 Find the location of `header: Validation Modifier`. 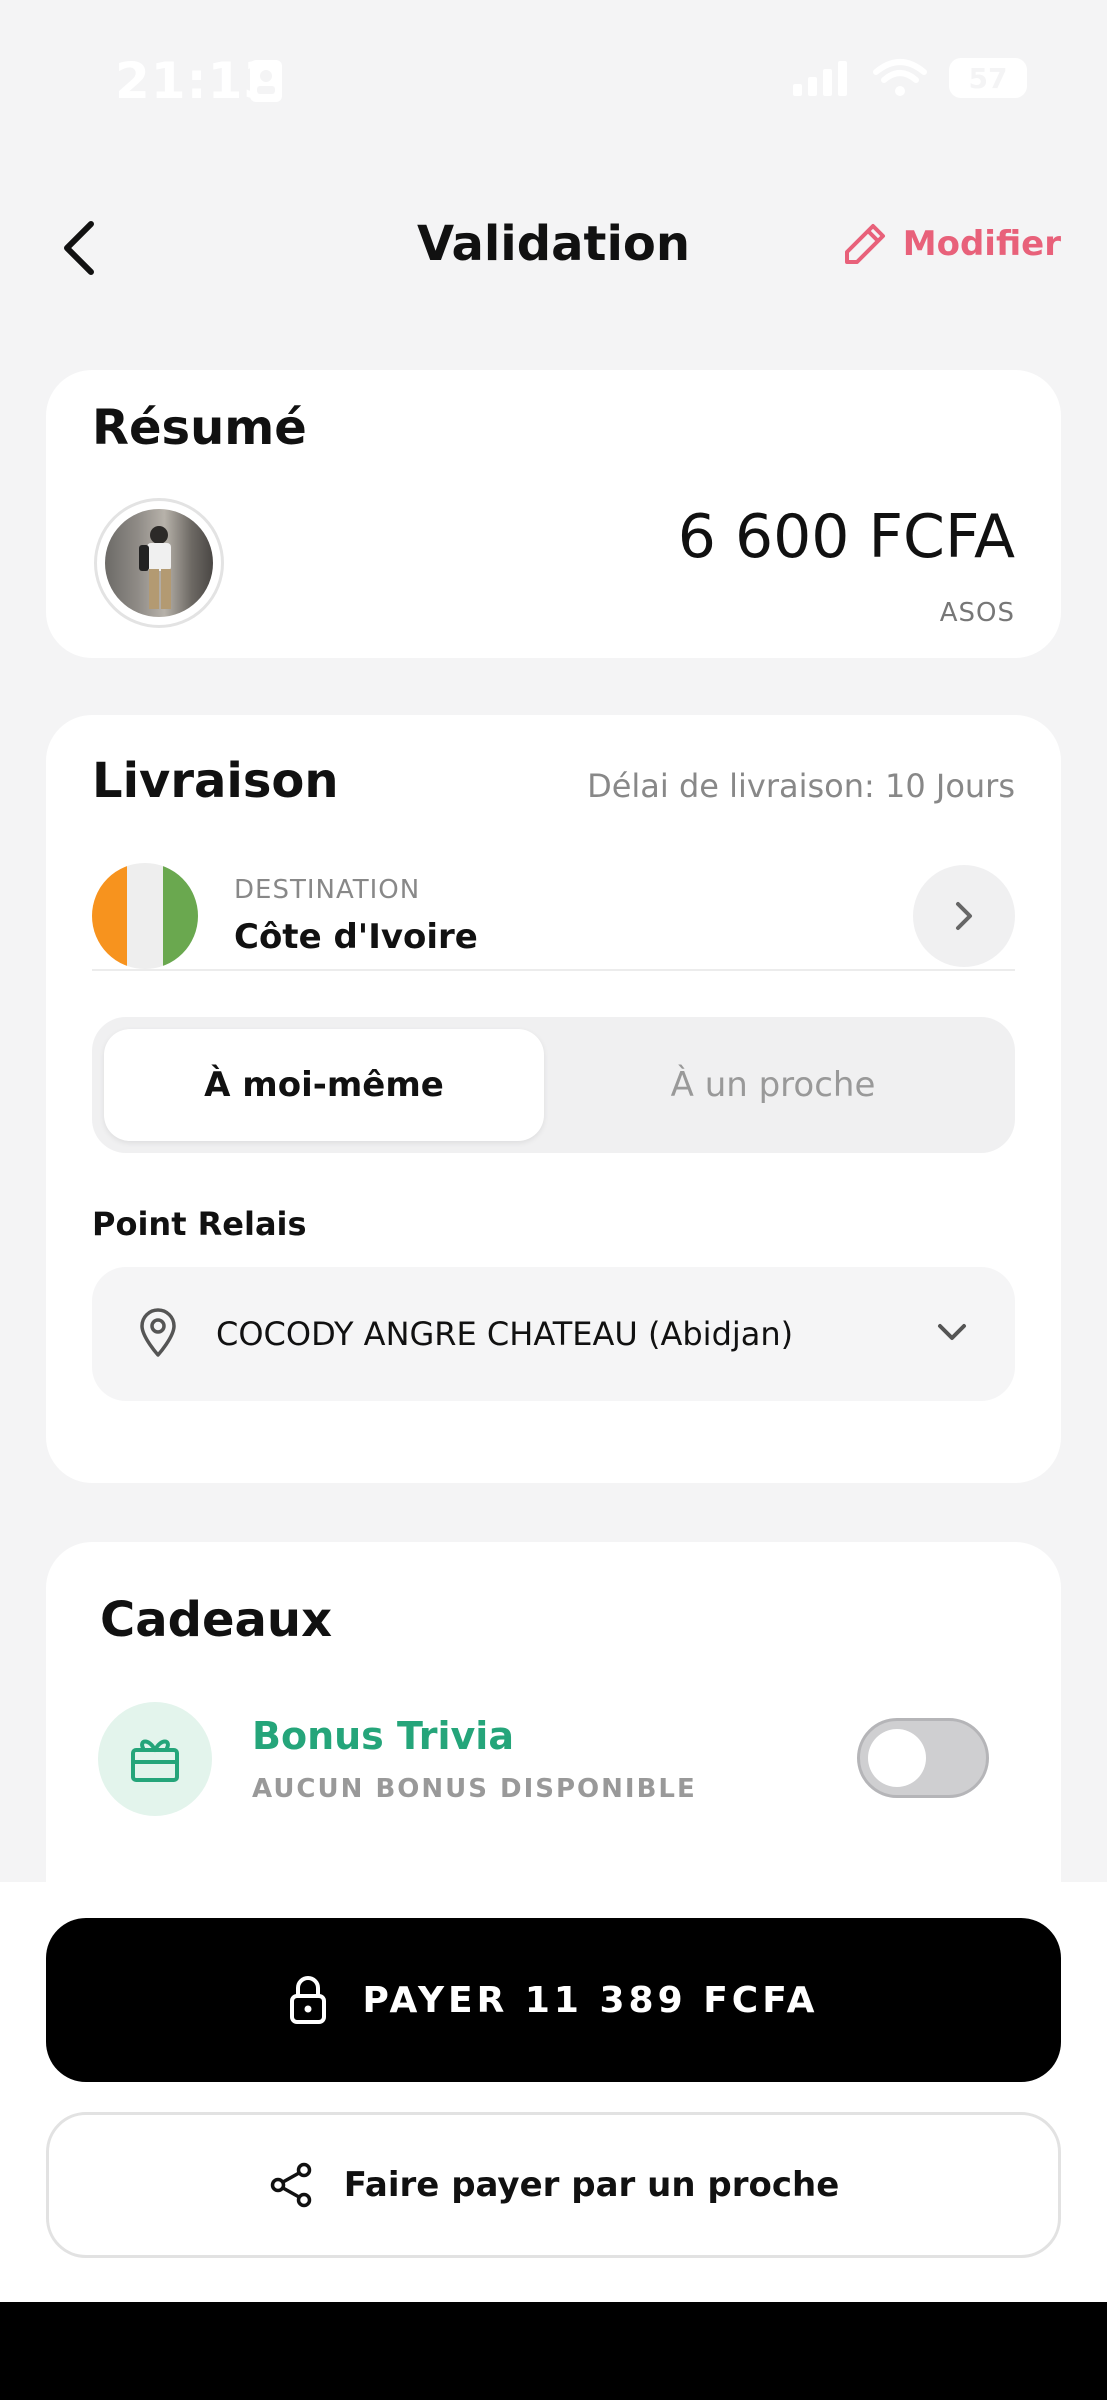

header: Validation Modifier is located at coordinates (553, 245).